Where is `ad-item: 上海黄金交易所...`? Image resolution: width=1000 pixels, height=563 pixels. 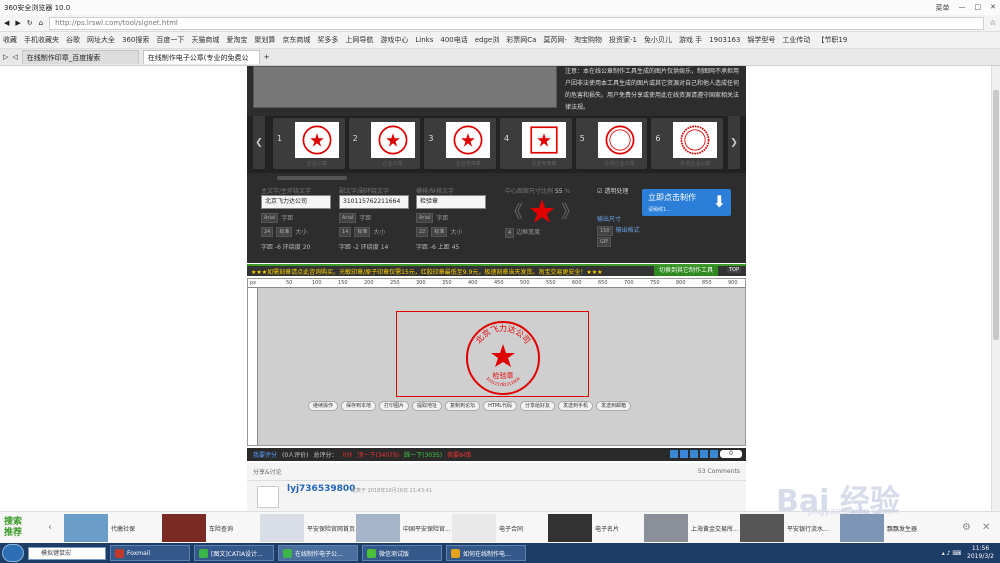 ad-item: 上海黄金交易所... is located at coordinates (691, 528).